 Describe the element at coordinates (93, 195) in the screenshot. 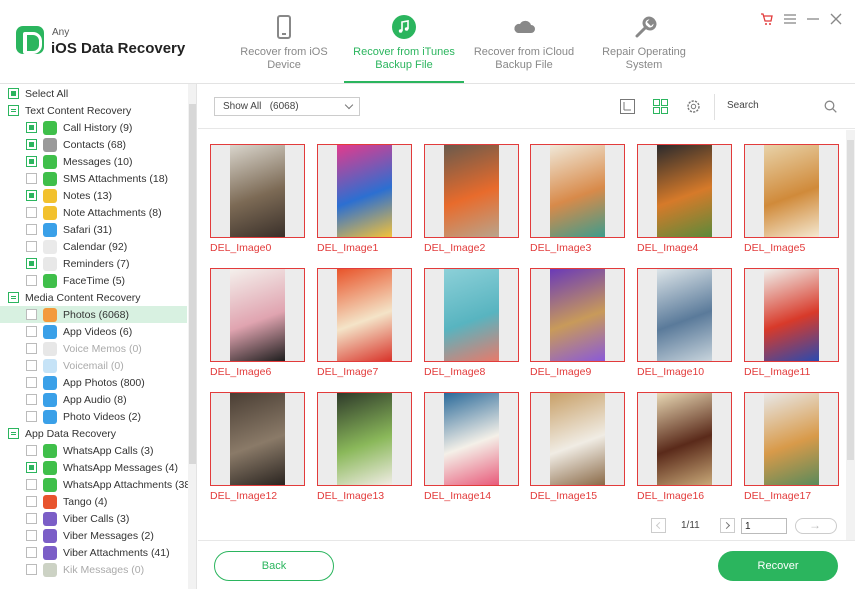

I see `sidebar-item-notes: Notes (13)` at that location.